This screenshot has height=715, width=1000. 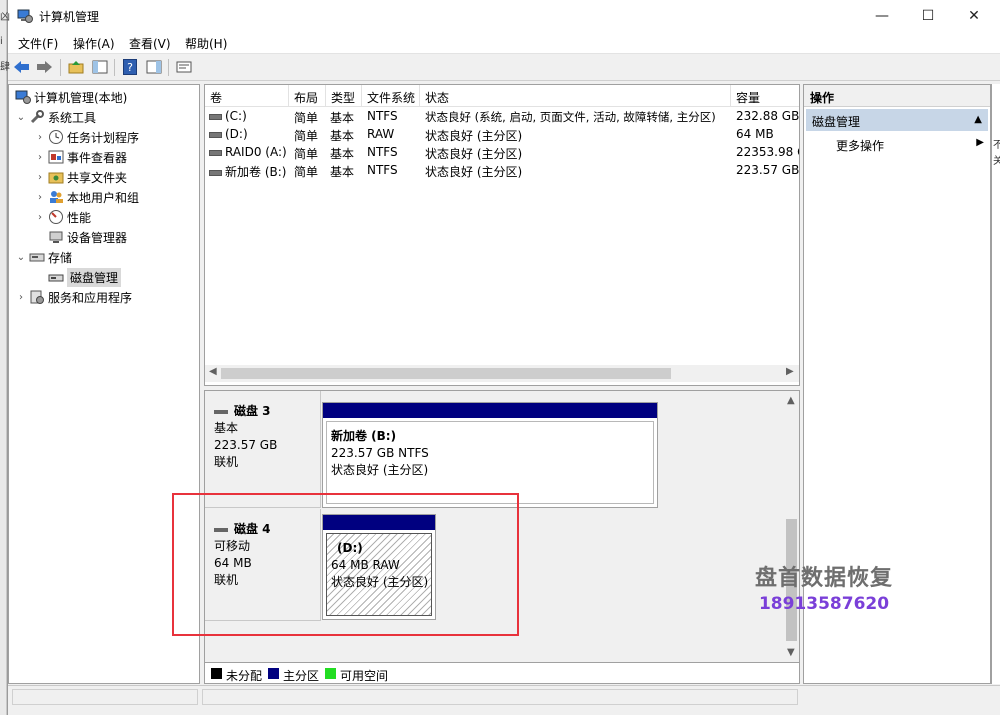 What do you see at coordinates (43, 257) in the screenshot?
I see `tree-item-storage: ⌄ 存储` at bounding box center [43, 257].